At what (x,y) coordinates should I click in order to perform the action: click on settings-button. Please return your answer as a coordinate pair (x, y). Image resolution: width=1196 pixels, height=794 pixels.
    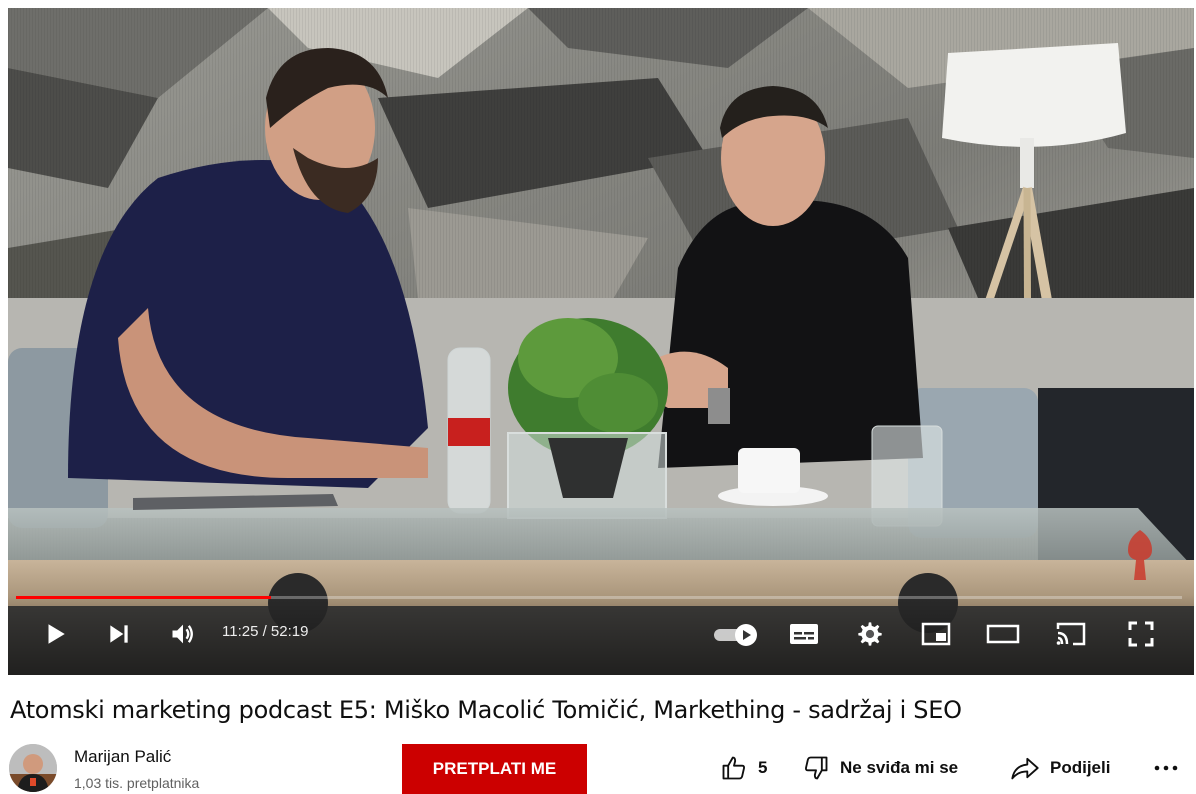
    Looking at the image, I should click on (870, 634).